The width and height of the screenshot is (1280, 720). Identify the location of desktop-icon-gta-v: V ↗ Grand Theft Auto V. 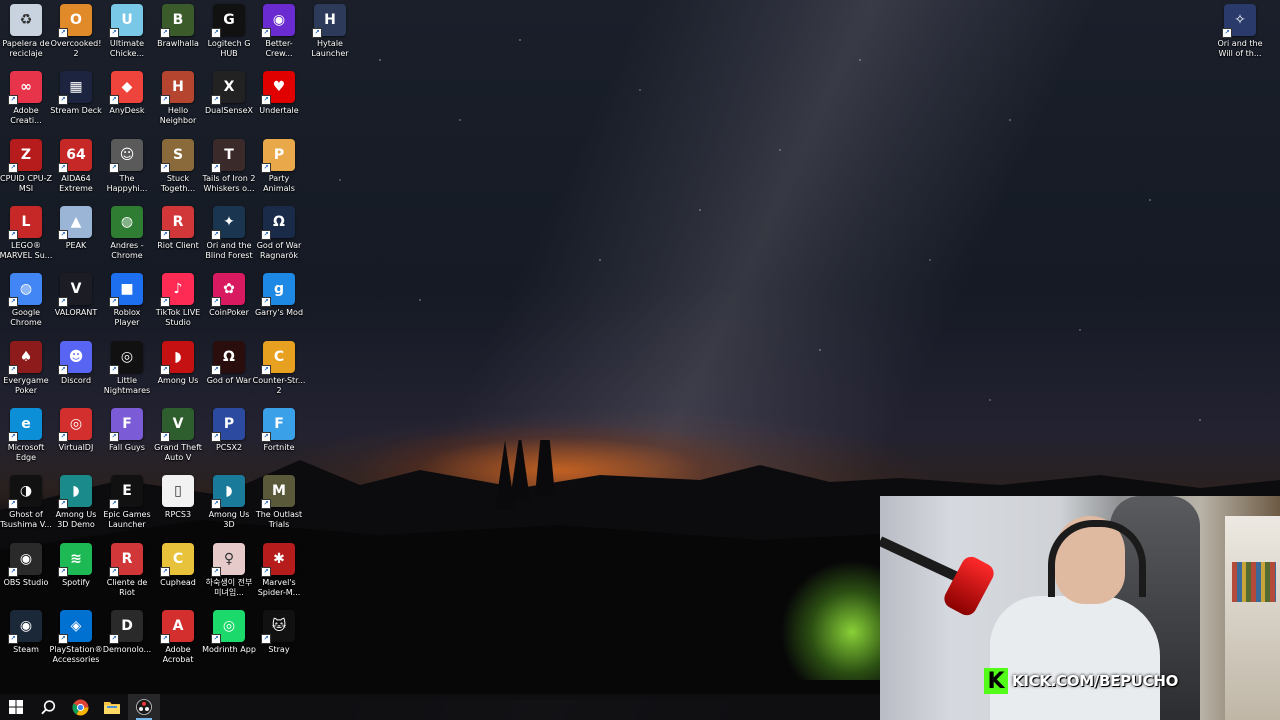
(178, 441).